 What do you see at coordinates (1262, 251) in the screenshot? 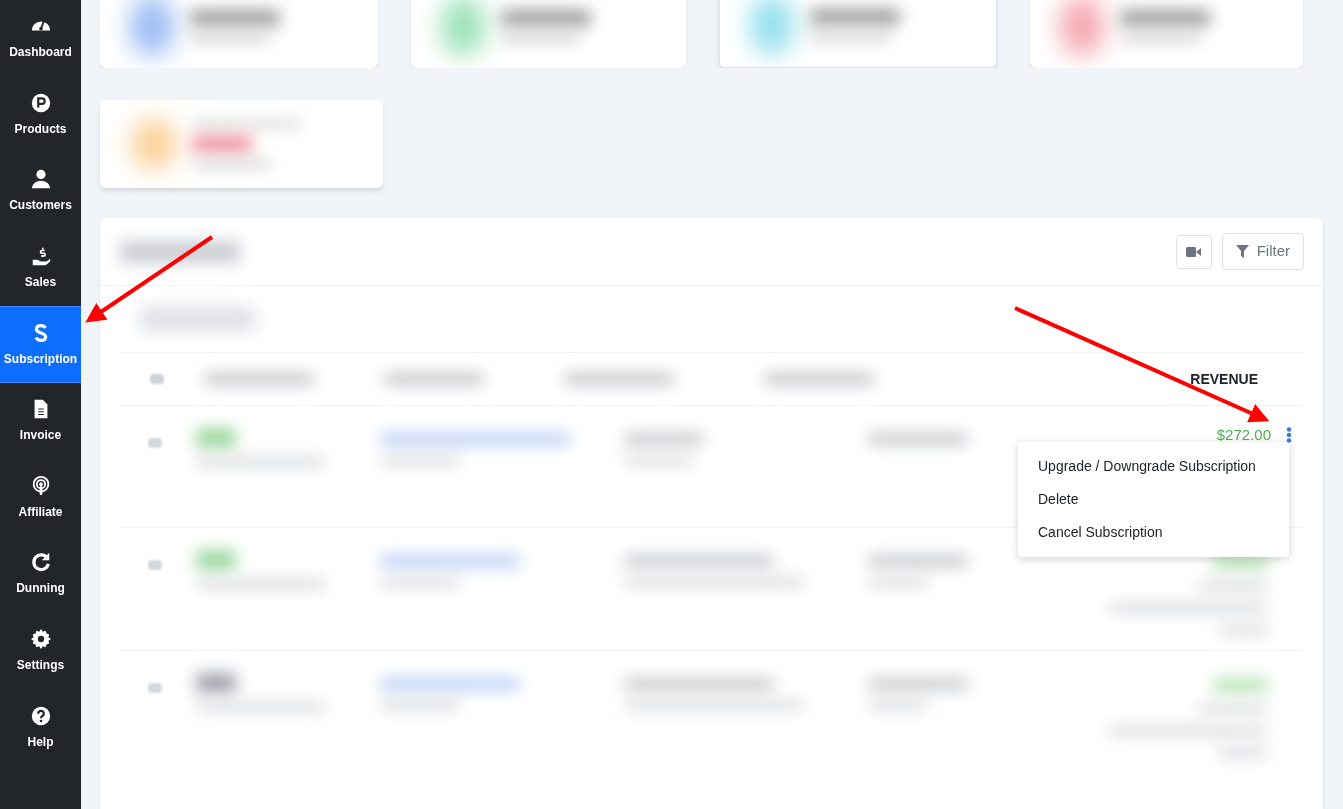
I see `filter-button: Filter` at bounding box center [1262, 251].